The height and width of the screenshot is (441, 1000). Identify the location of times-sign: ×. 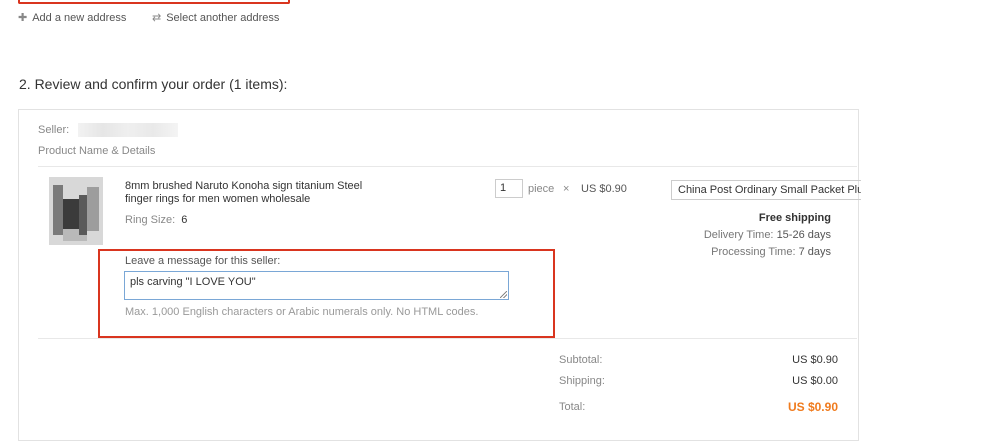
(566, 189).